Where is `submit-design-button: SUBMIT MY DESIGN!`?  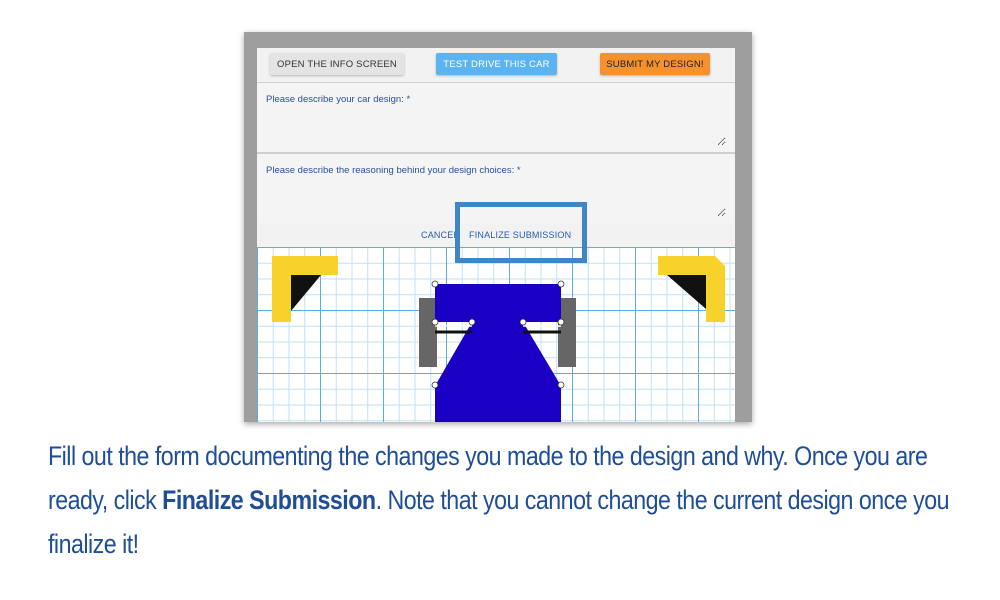
submit-design-button: SUBMIT MY DESIGN! is located at coordinates (655, 64).